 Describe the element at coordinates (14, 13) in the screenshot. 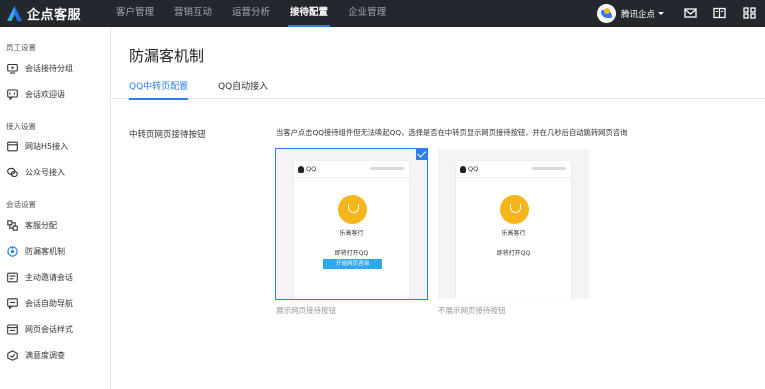

I see `logo-icon` at that location.